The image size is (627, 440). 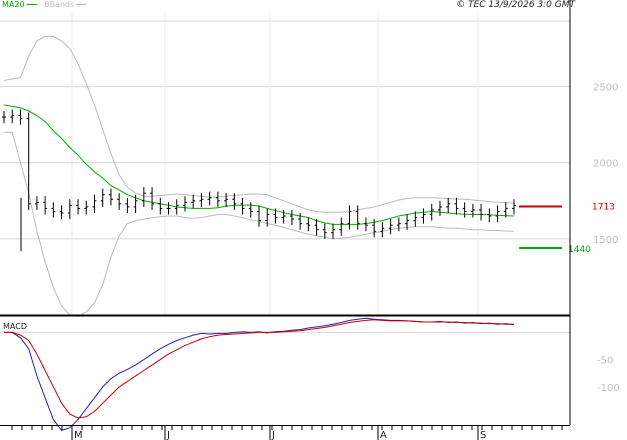 What do you see at coordinates (168, 435) in the screenshot?
I see `x-tick-label-1: J` at bounding box center [168, 435].